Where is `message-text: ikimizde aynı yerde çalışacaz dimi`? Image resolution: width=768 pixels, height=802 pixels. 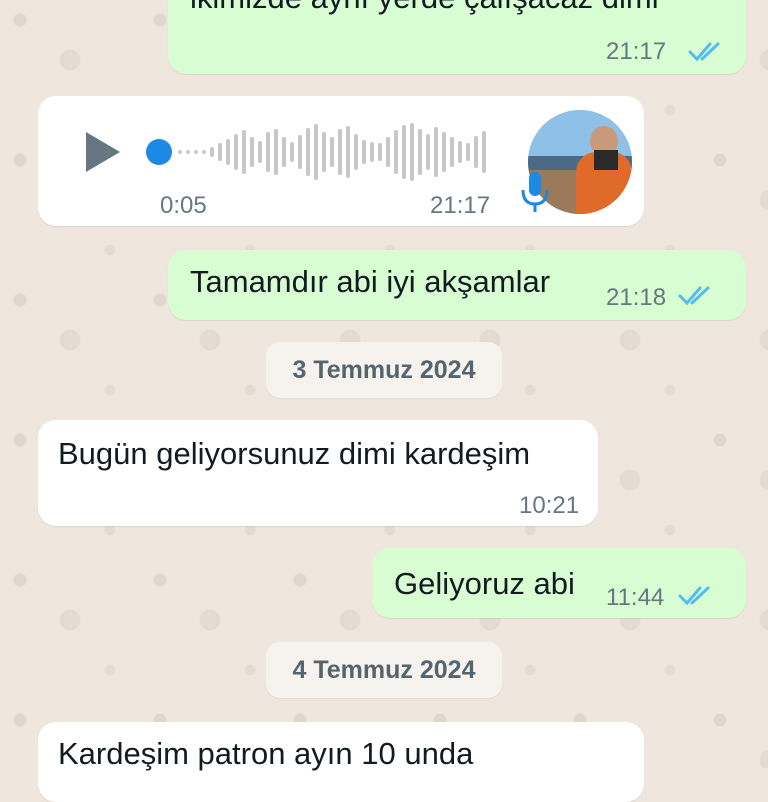
message-text: ikimizde aynı yerde çalışacaz dimi is located at coordinates (424, 8).